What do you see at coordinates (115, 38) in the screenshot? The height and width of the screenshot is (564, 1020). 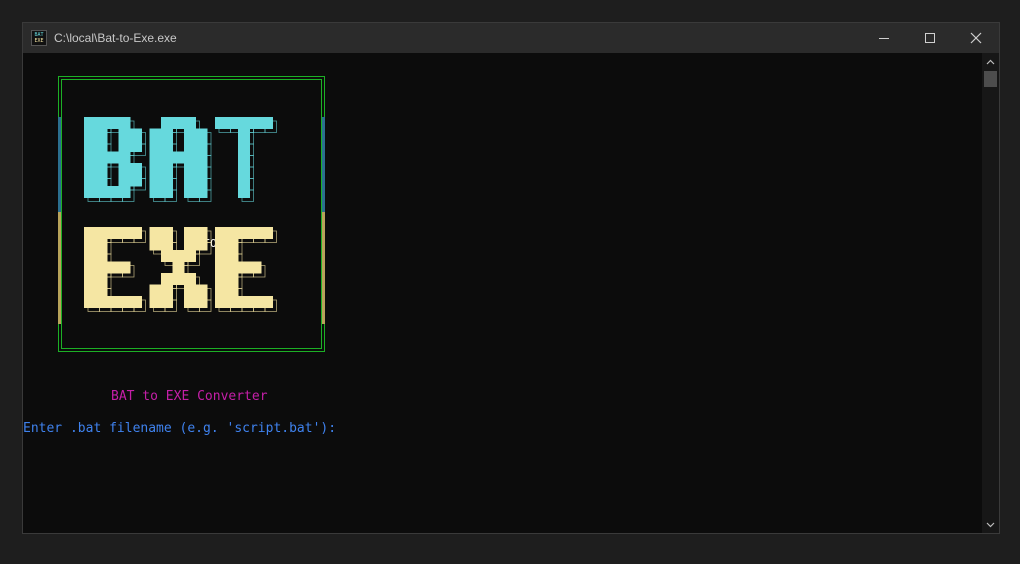 I see `window-title: C:\local\Bat-to-Exe.exe` at bounding box center [115, 38].